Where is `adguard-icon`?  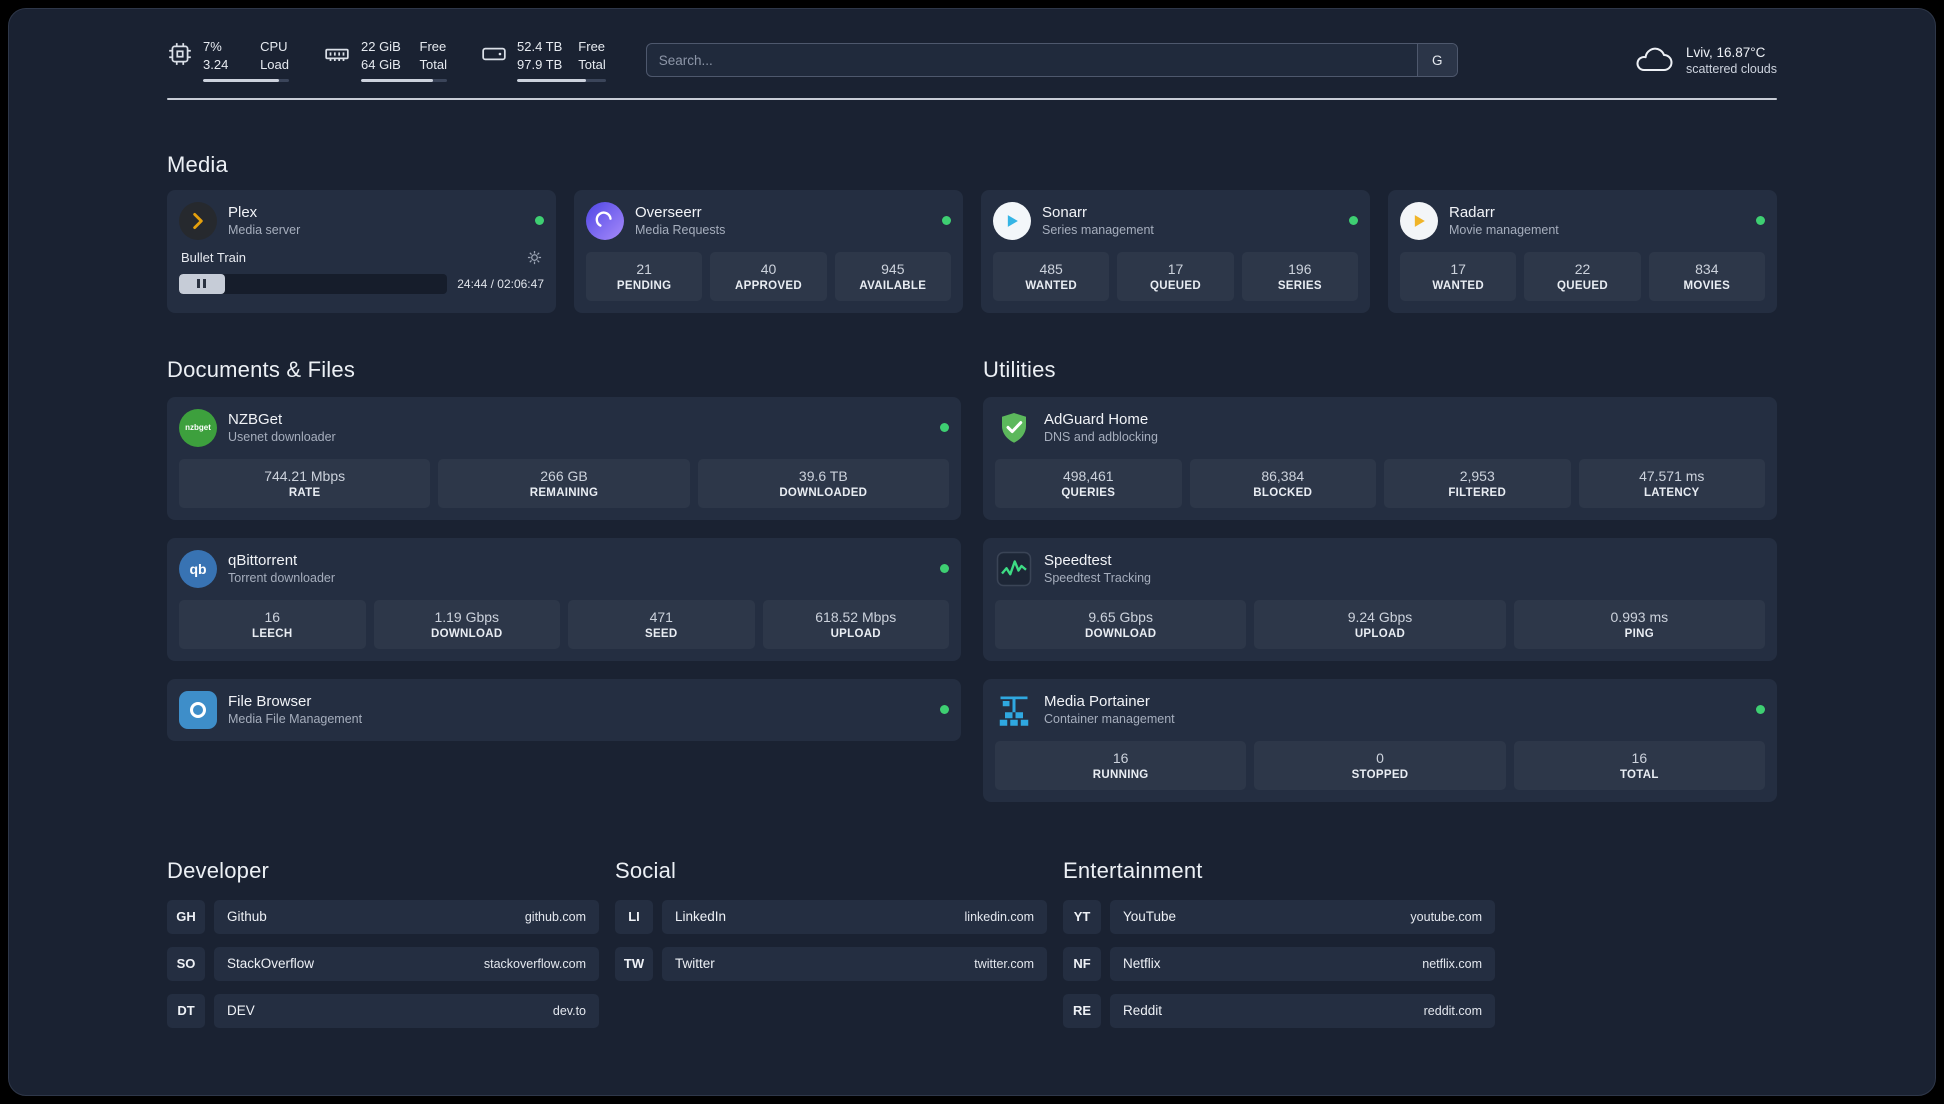 adguard-icon is located at coordinates (1014, 428).